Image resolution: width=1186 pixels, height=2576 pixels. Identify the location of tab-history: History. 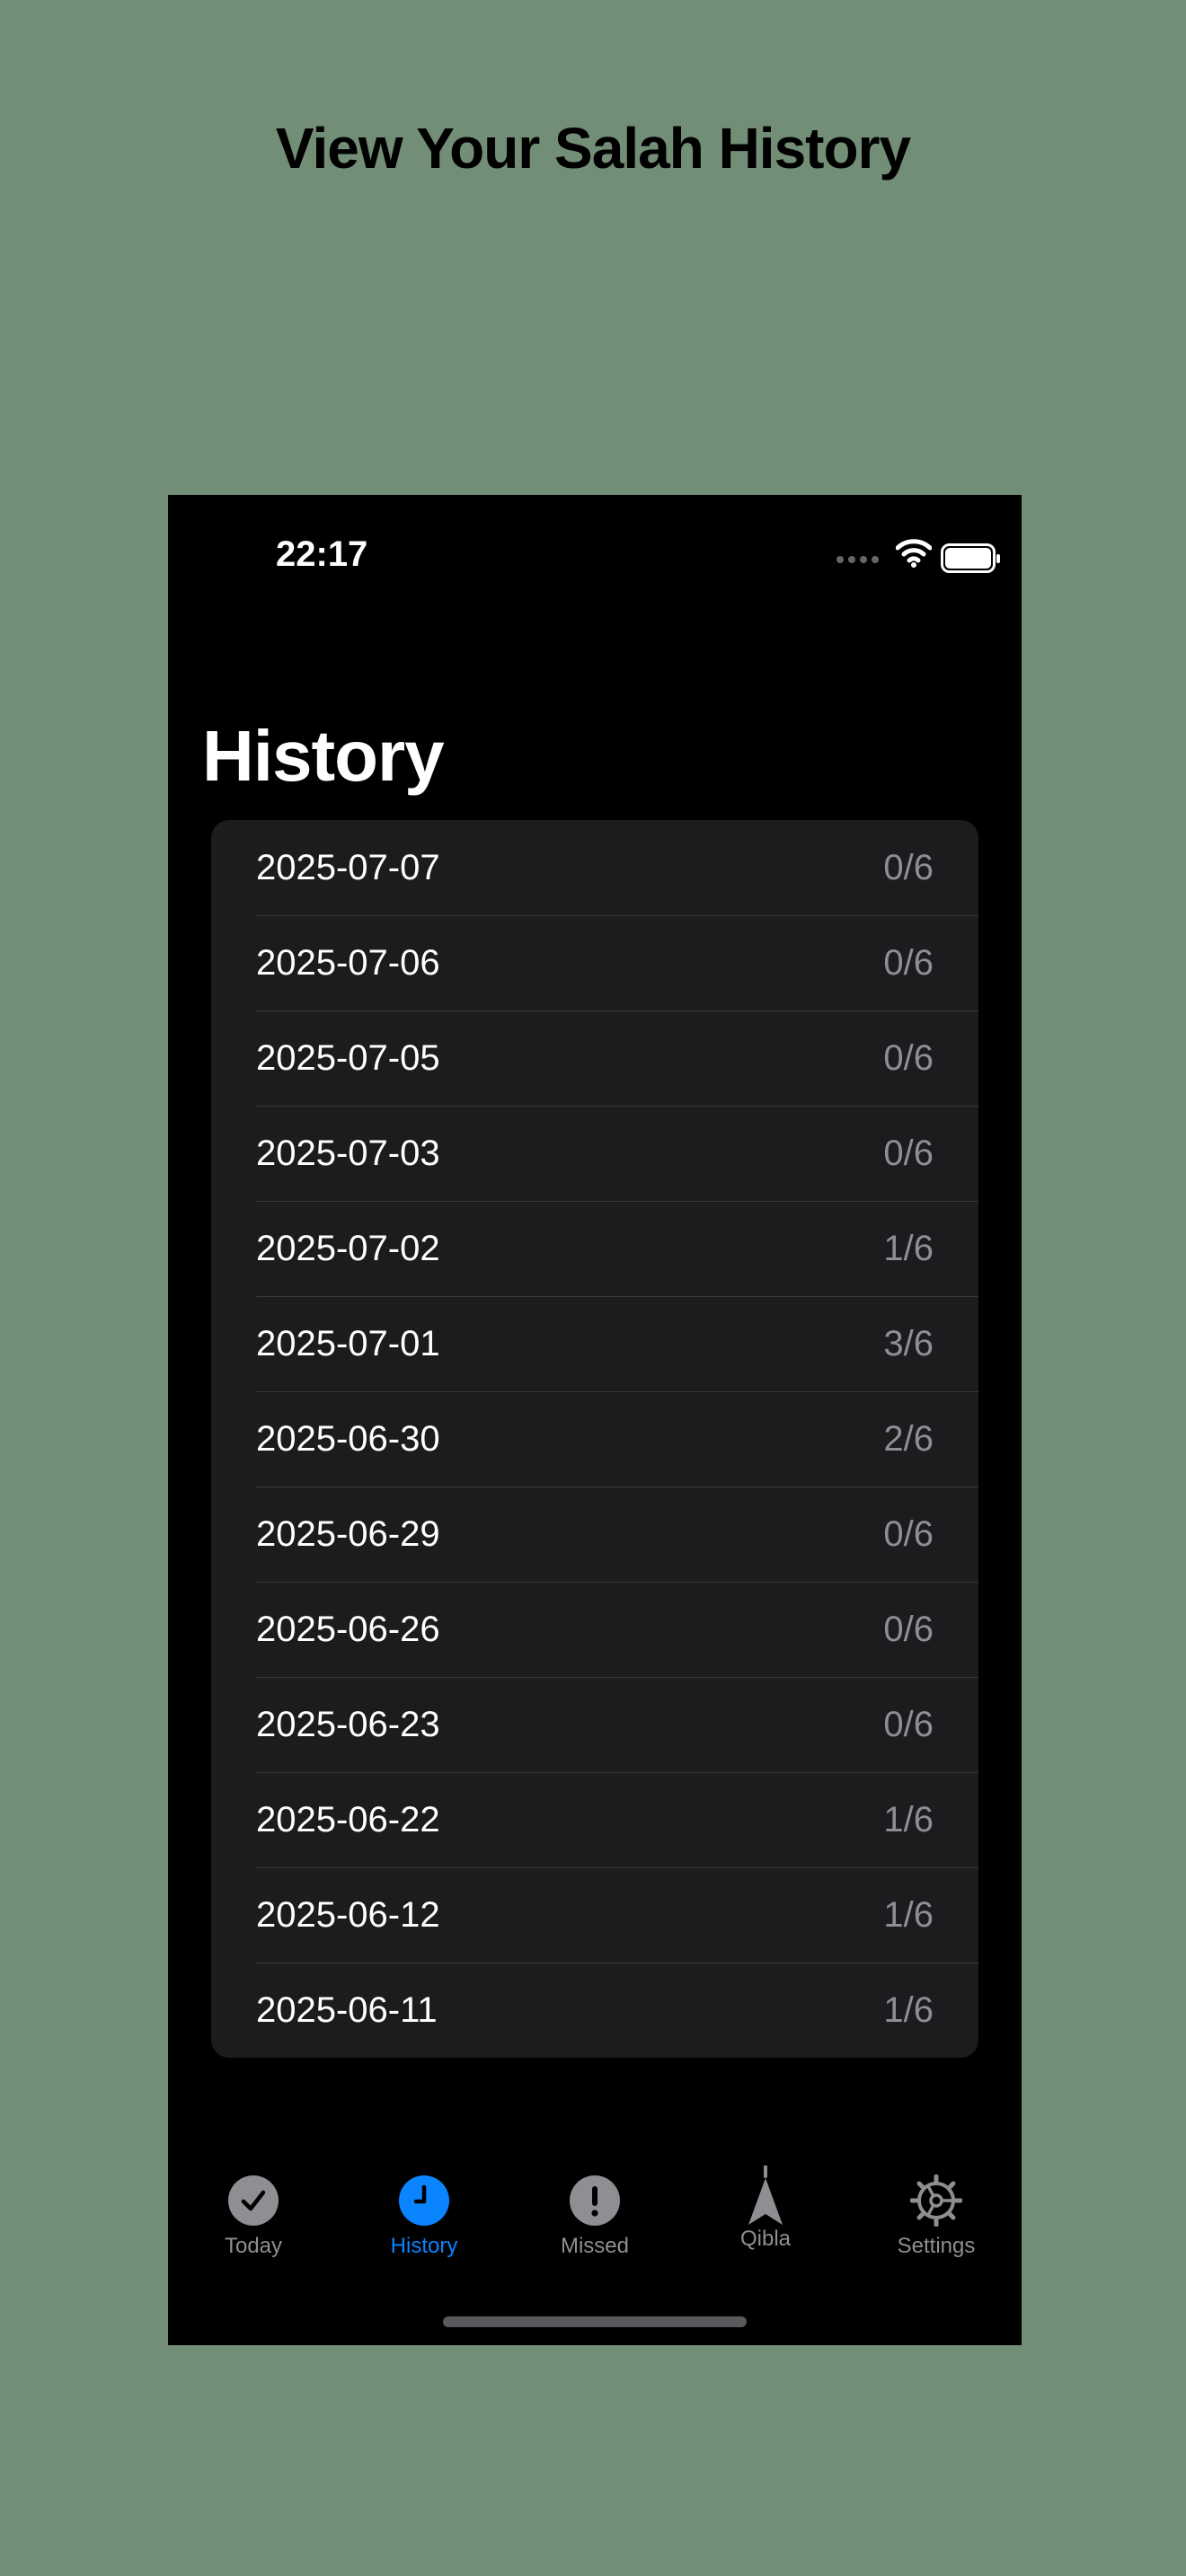
(424, 2219).